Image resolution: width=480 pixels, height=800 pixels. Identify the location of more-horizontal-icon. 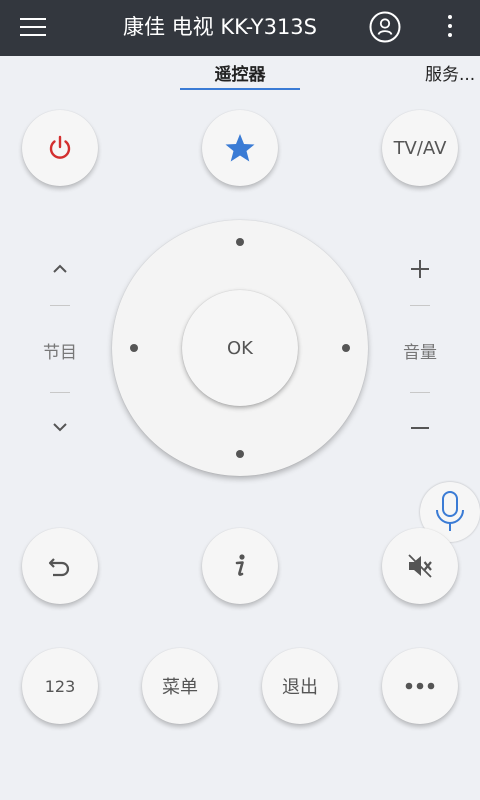
(420, 686).